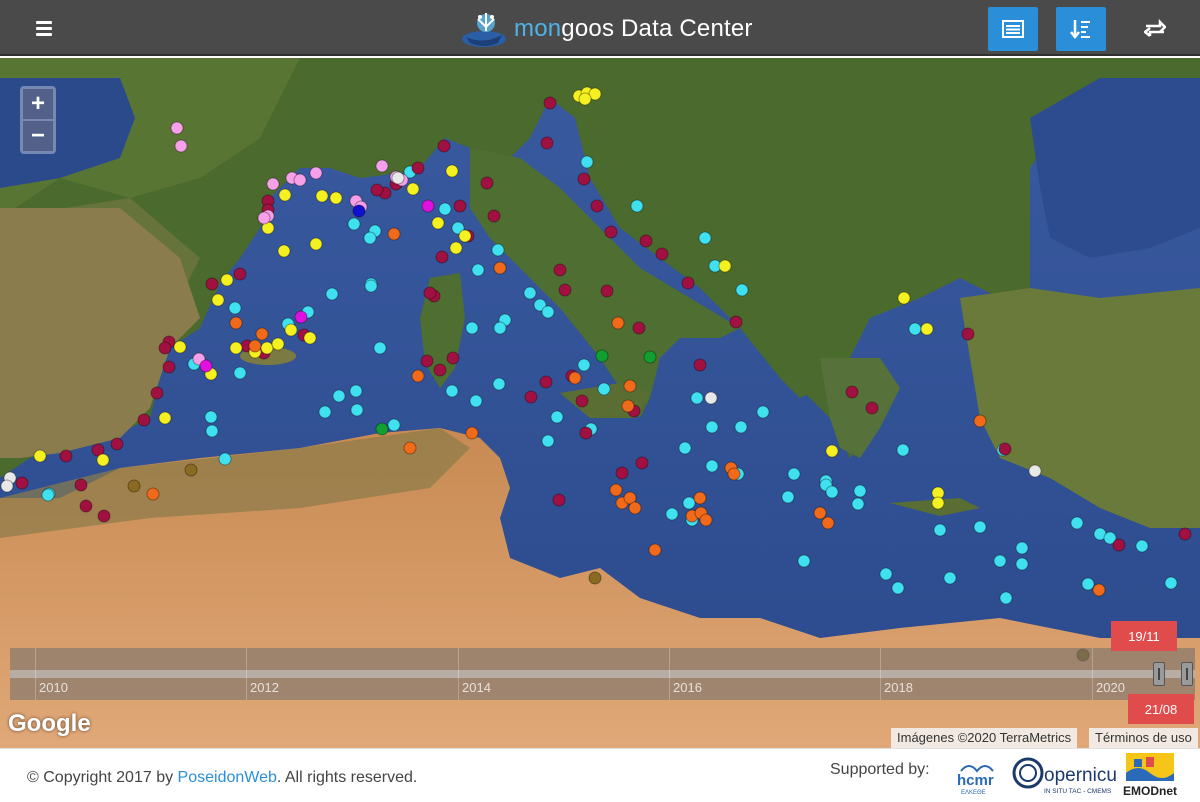  I want to click on swap-button, so click(1155, 29).